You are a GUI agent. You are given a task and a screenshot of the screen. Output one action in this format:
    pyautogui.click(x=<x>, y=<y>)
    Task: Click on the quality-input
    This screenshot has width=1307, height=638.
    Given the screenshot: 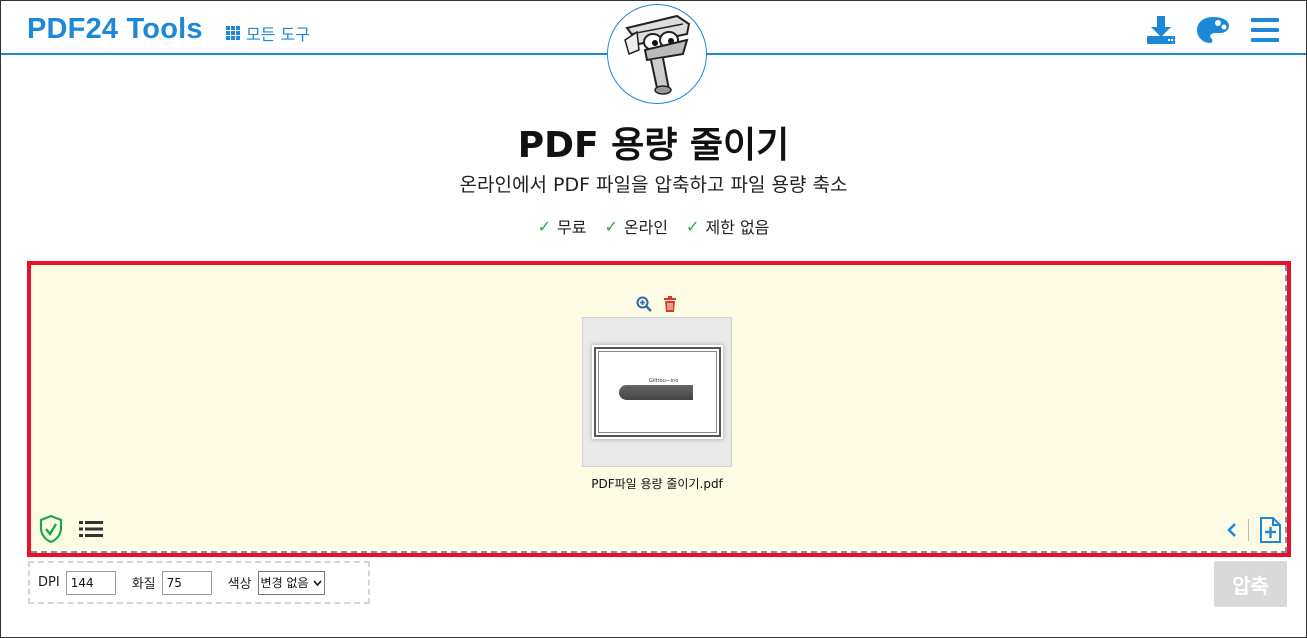 What is the action you would take?
    pyautogui.click(x=186, y=582)
    